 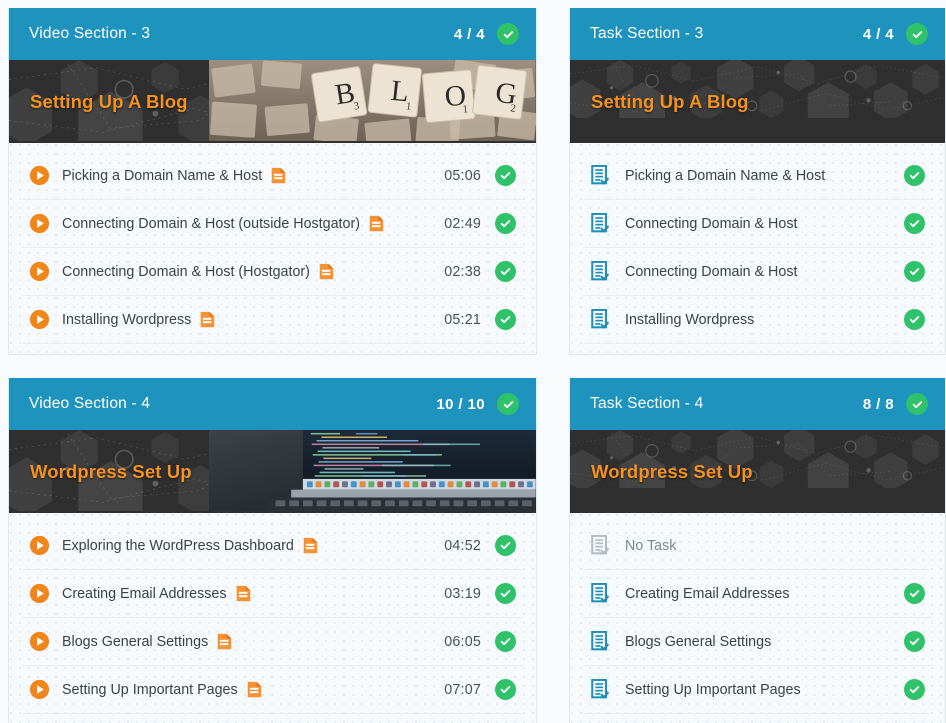 I want to click on panel-progress-count: 10 / 10, so click(x=460, y=404).